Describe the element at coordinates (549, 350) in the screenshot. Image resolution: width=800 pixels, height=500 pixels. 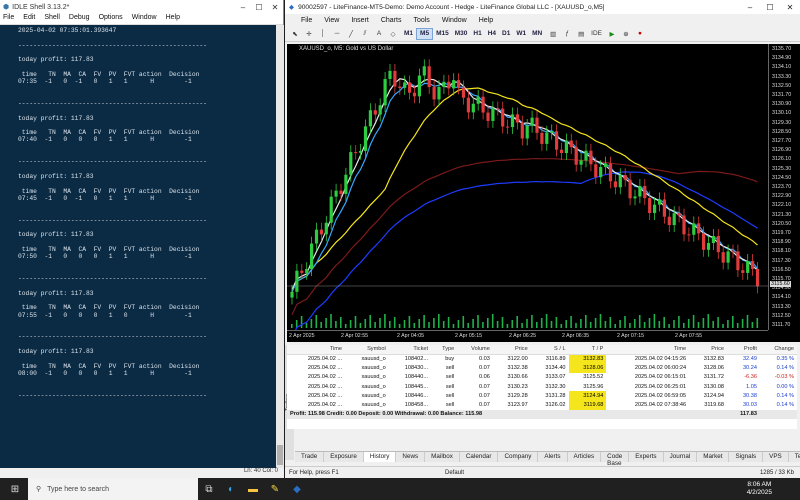
I see `column-header: S / L` at that location.